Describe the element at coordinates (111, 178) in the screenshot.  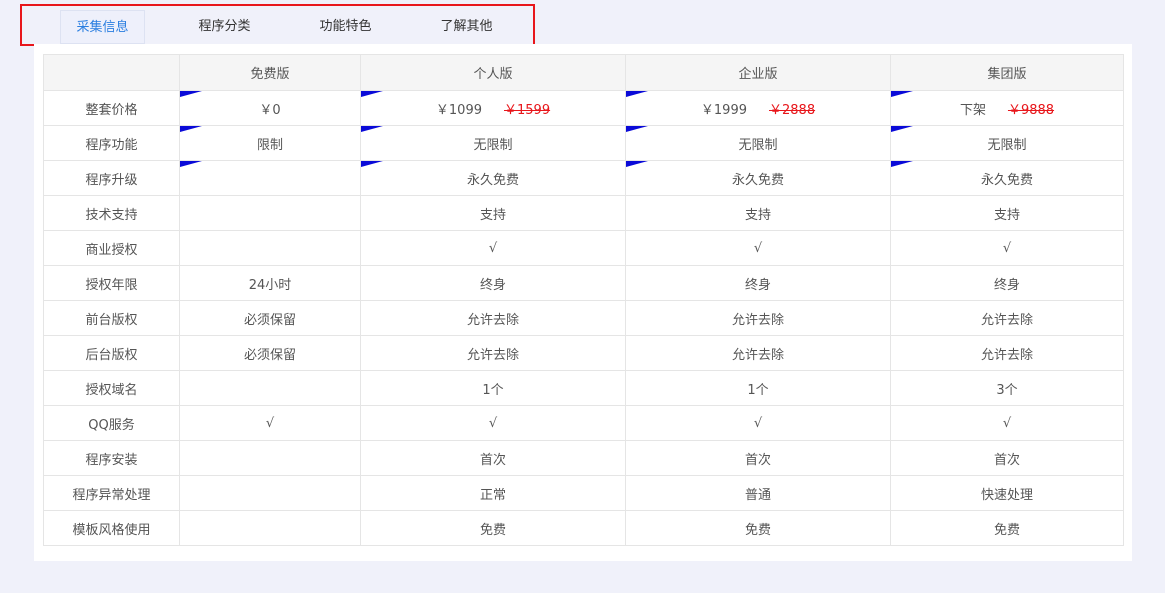
I see `row-label: 程序升级` at that location.